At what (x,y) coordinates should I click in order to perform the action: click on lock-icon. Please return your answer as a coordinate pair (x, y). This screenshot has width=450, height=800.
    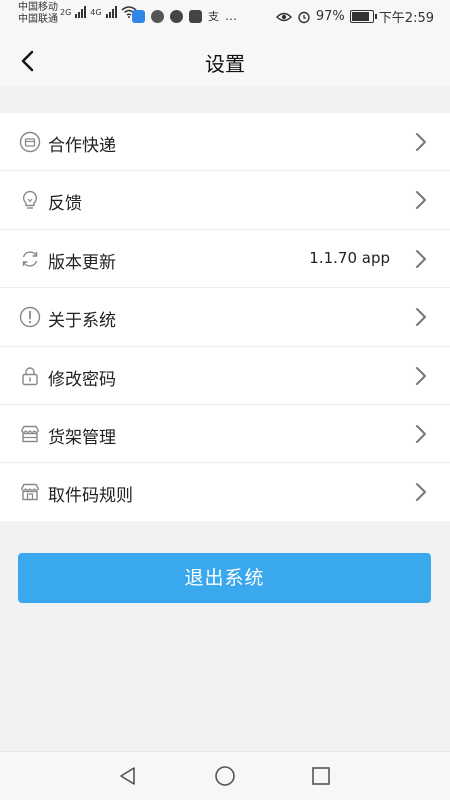
    Looking at the image, I should click on (30, 375).